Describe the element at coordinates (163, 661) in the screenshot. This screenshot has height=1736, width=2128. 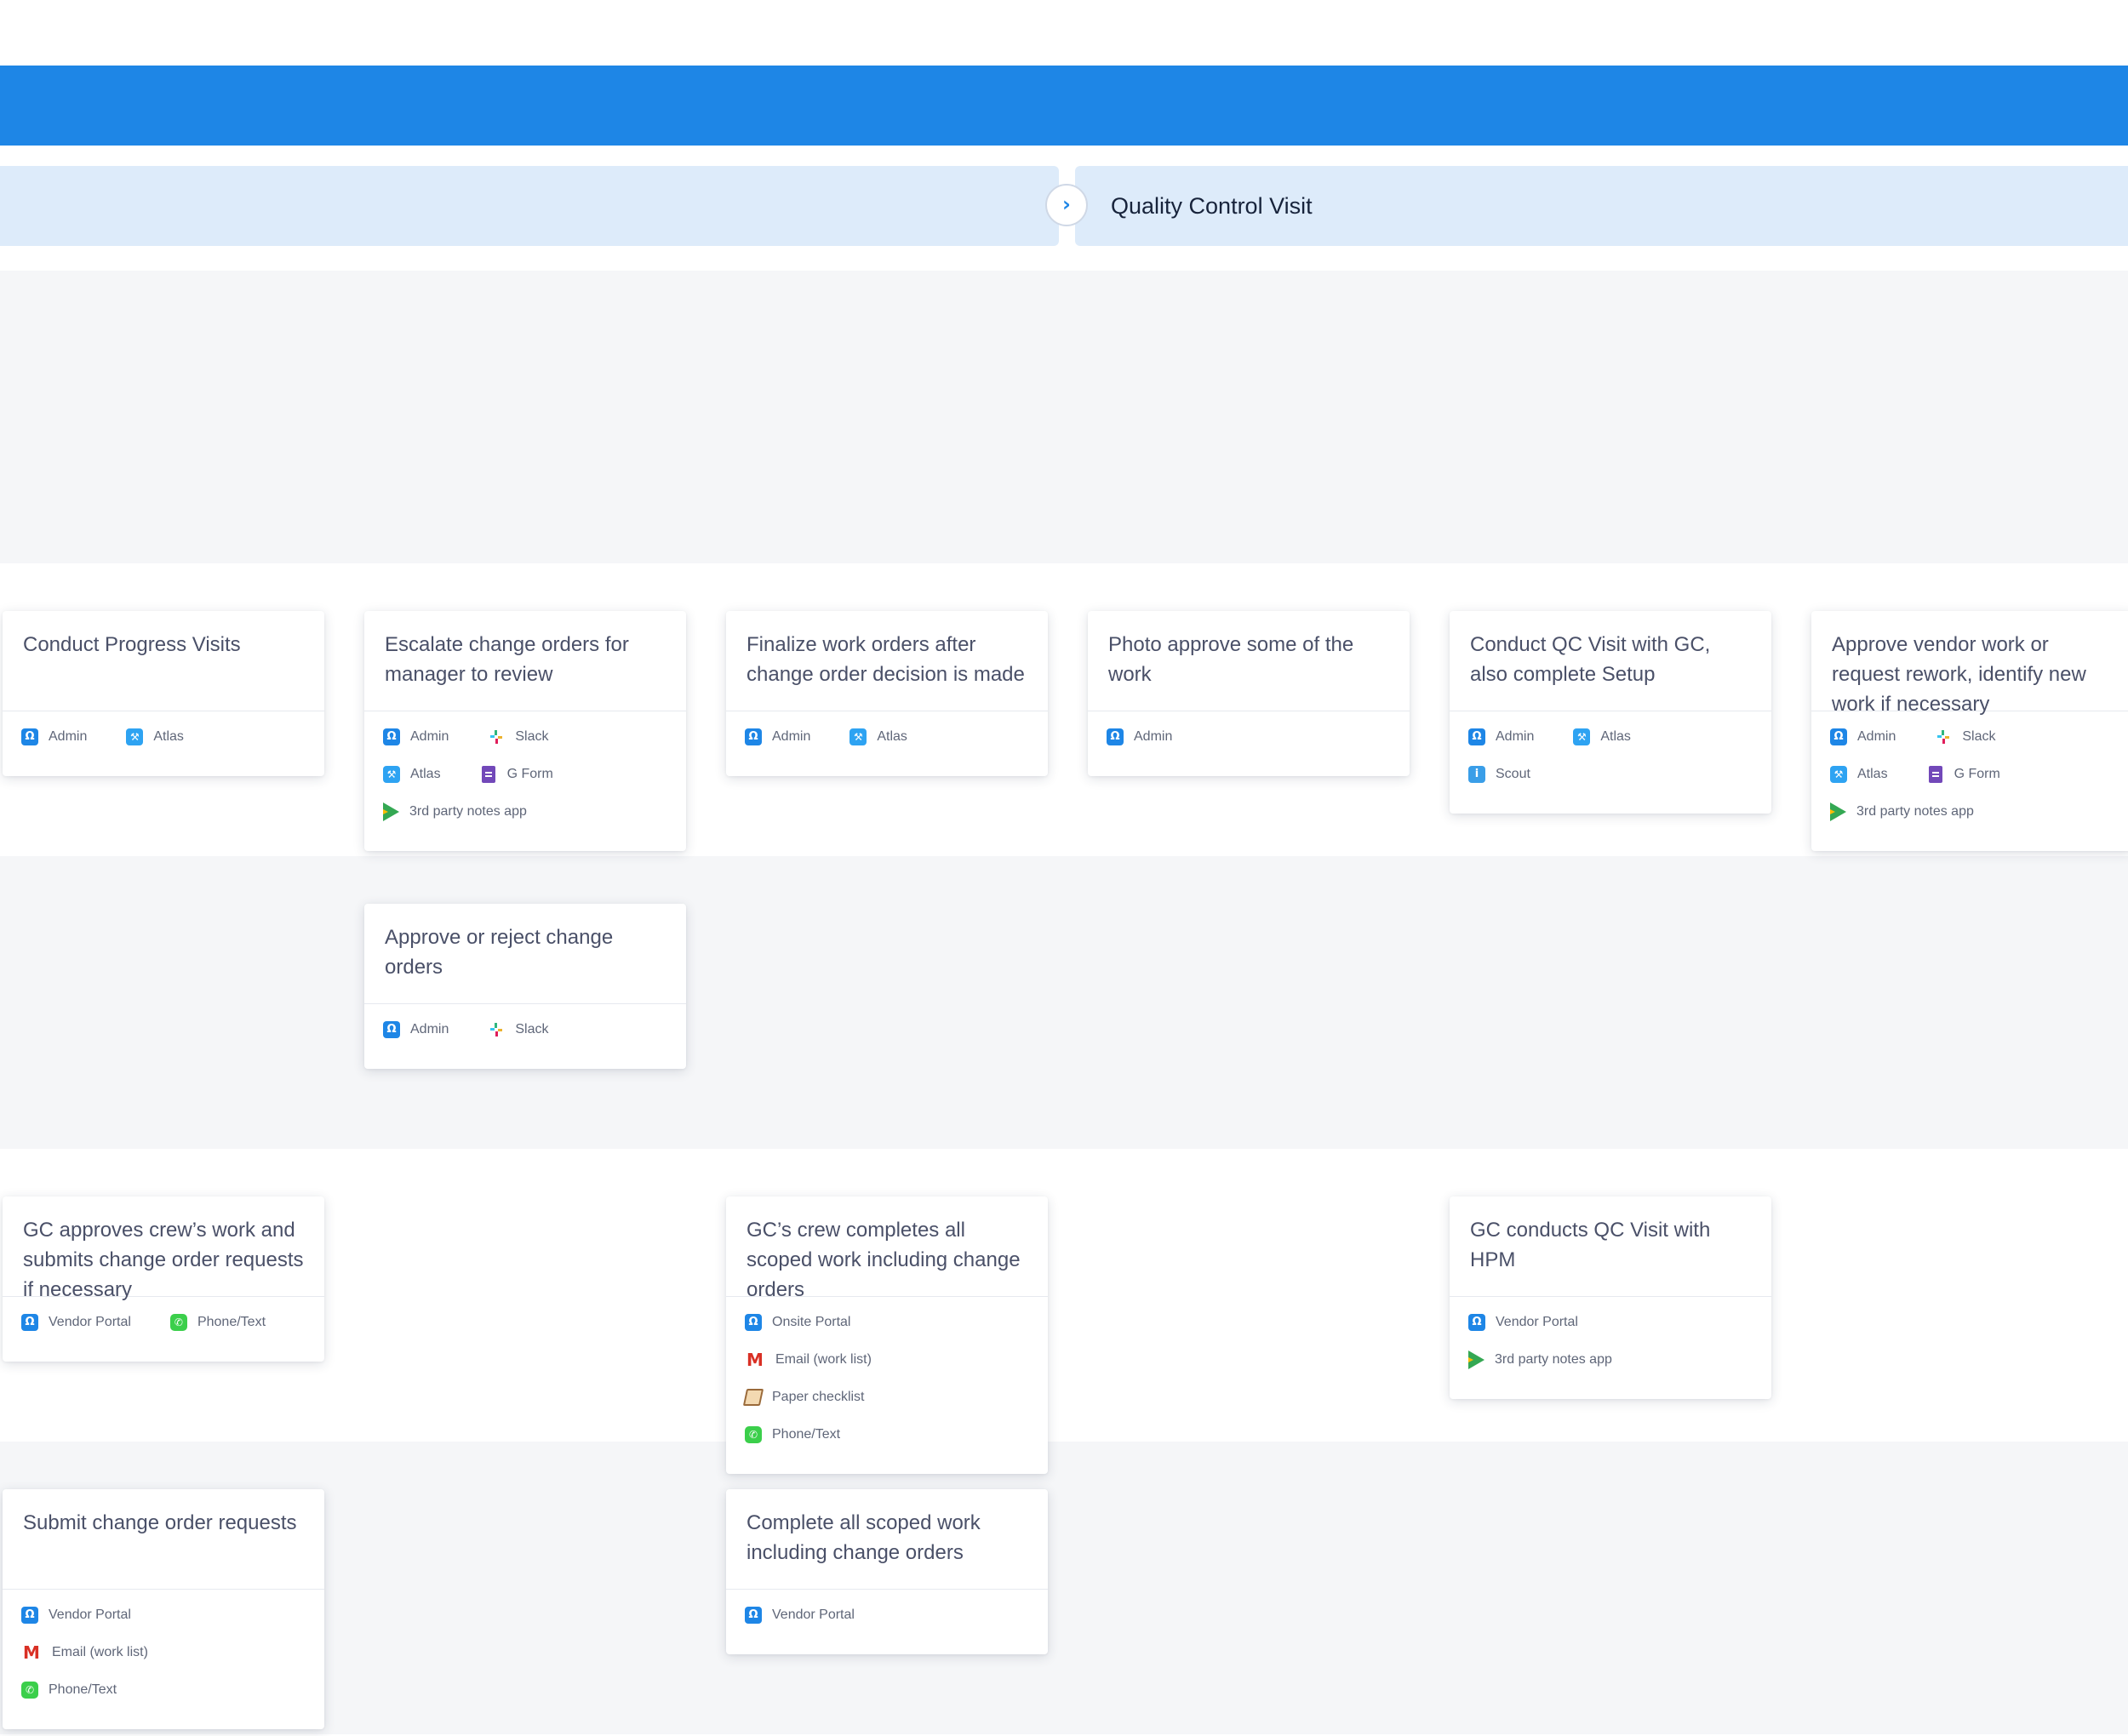
I see `step-title: Conduct Progress Visits` at that location.